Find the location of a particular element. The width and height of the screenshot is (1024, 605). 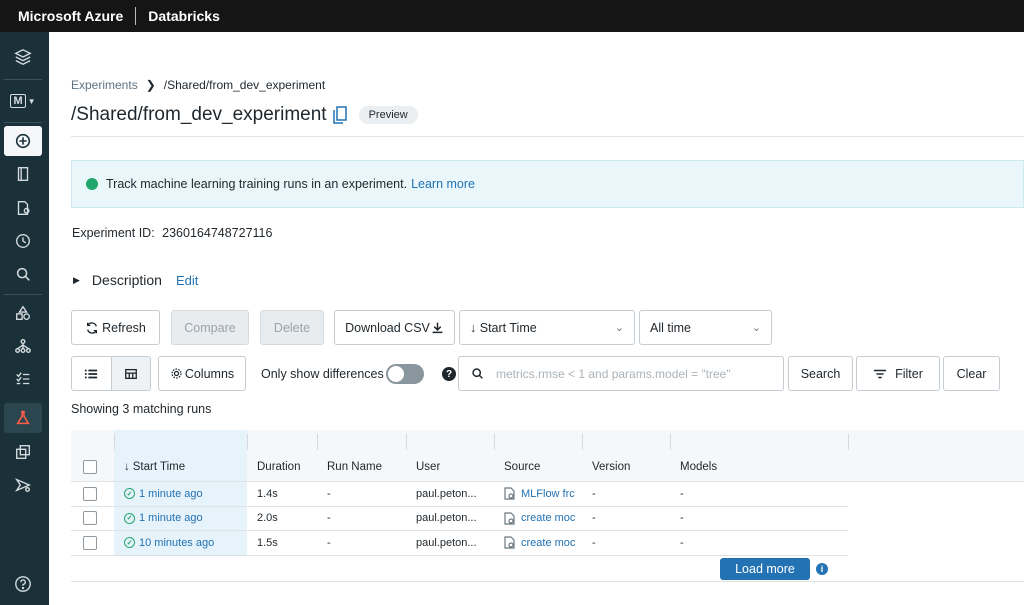

time-select: All time ⌄ is located at coordinates (705, 327).